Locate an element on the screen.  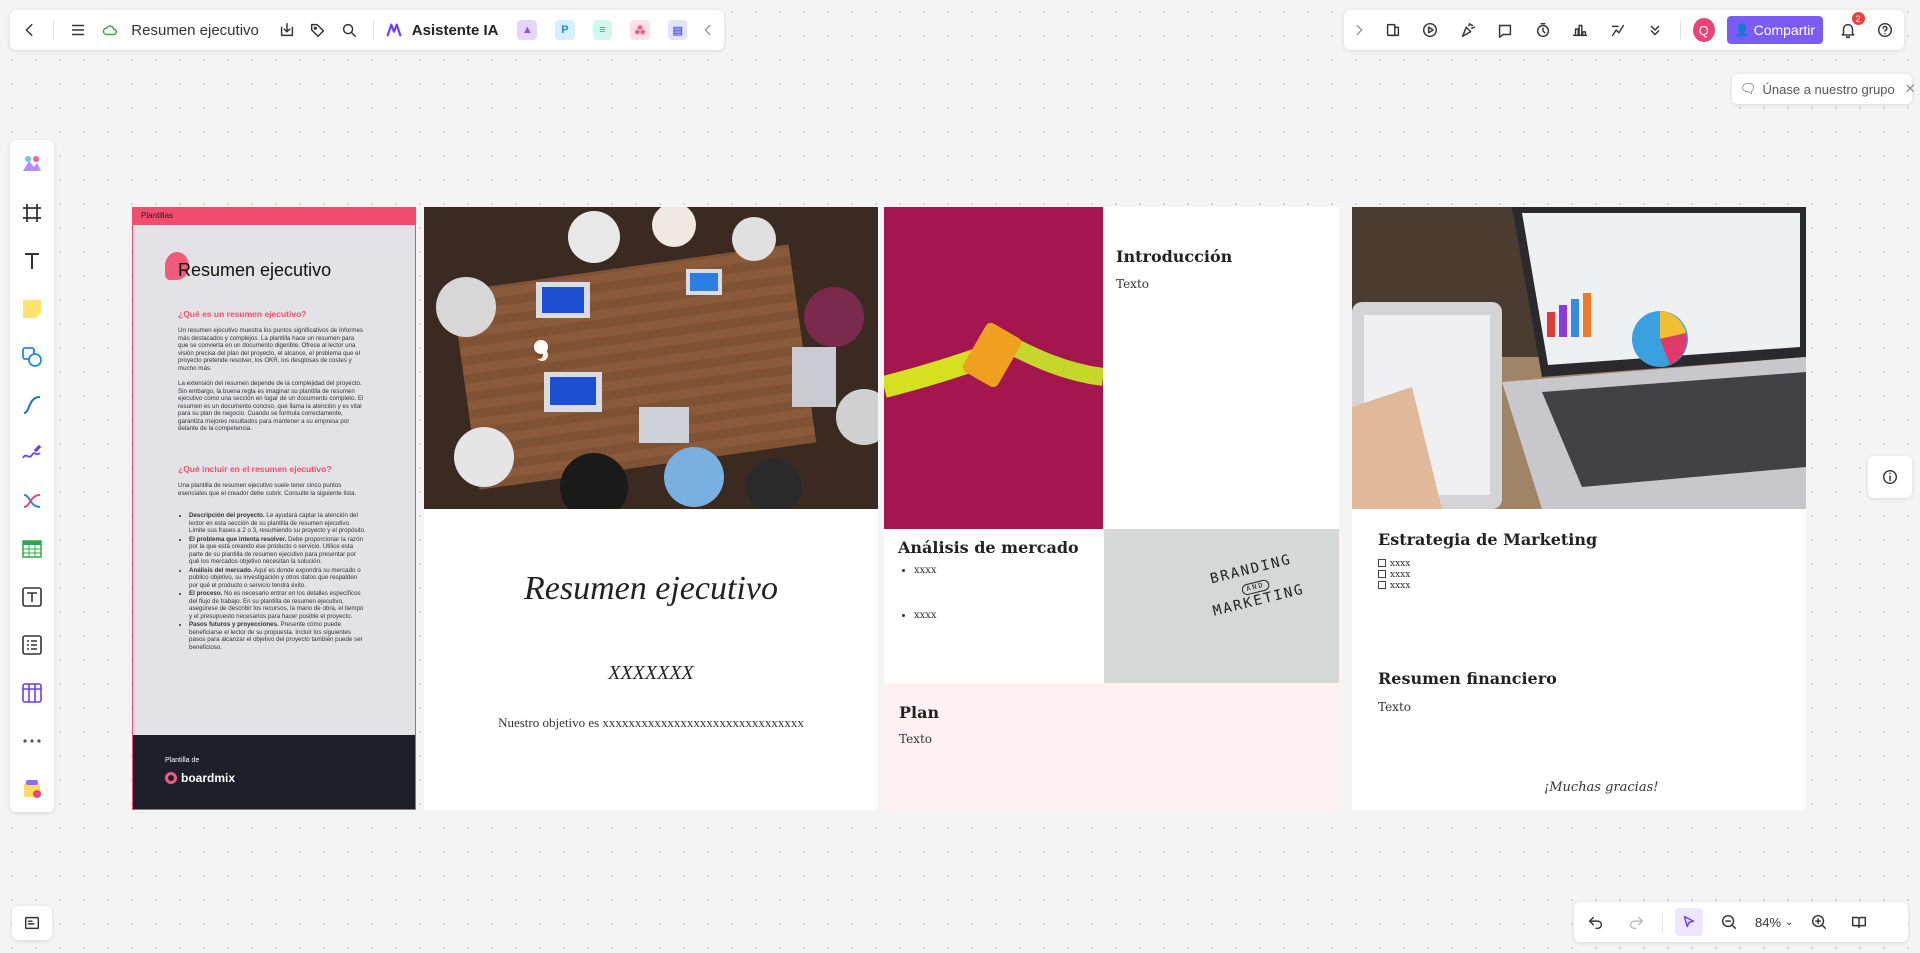
handshake-phone-photo is located at coordinates (993, 368).